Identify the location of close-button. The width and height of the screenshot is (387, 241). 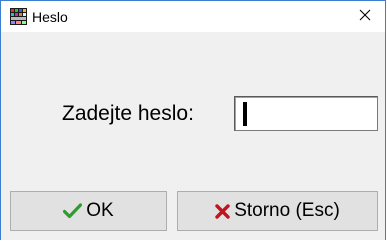
(365, 16).